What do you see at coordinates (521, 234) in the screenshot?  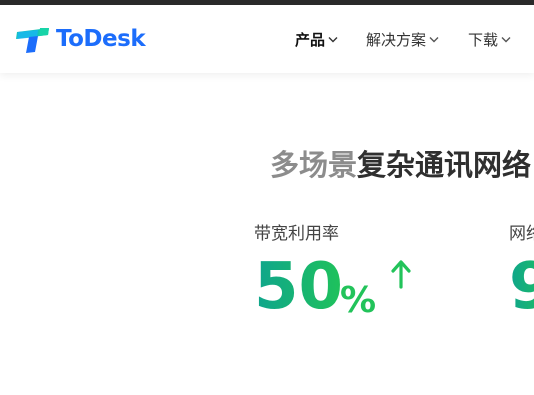 I see `stat-label-network: 网络` at bounding box center [521, 234].